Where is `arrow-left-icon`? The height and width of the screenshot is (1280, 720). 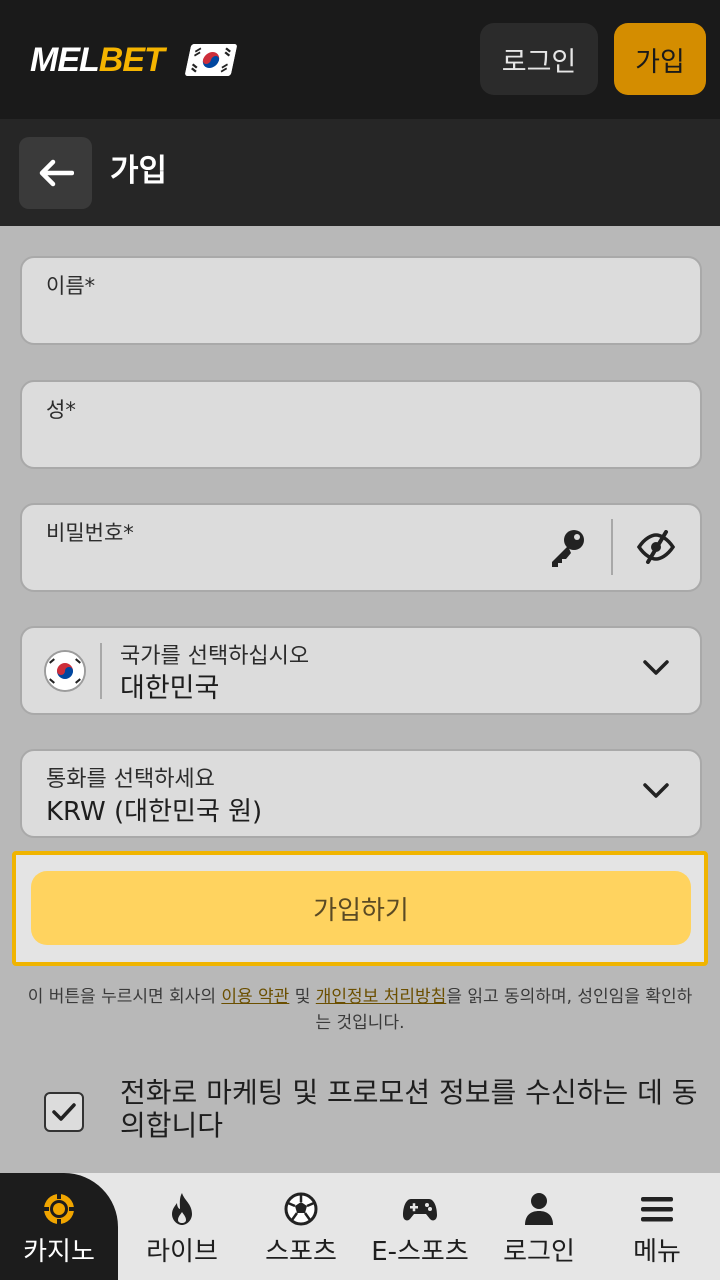
arrow-left-icon is located at coordinates (56, 173).